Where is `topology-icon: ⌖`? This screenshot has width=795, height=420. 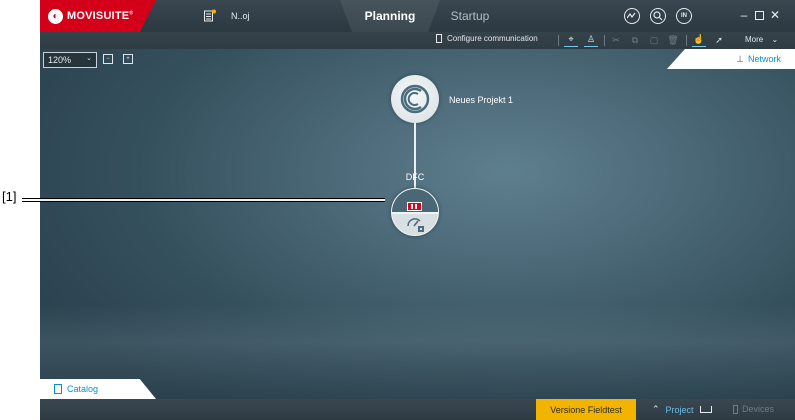
topology-icon: ⌖ is located at coordinates (571, 40).